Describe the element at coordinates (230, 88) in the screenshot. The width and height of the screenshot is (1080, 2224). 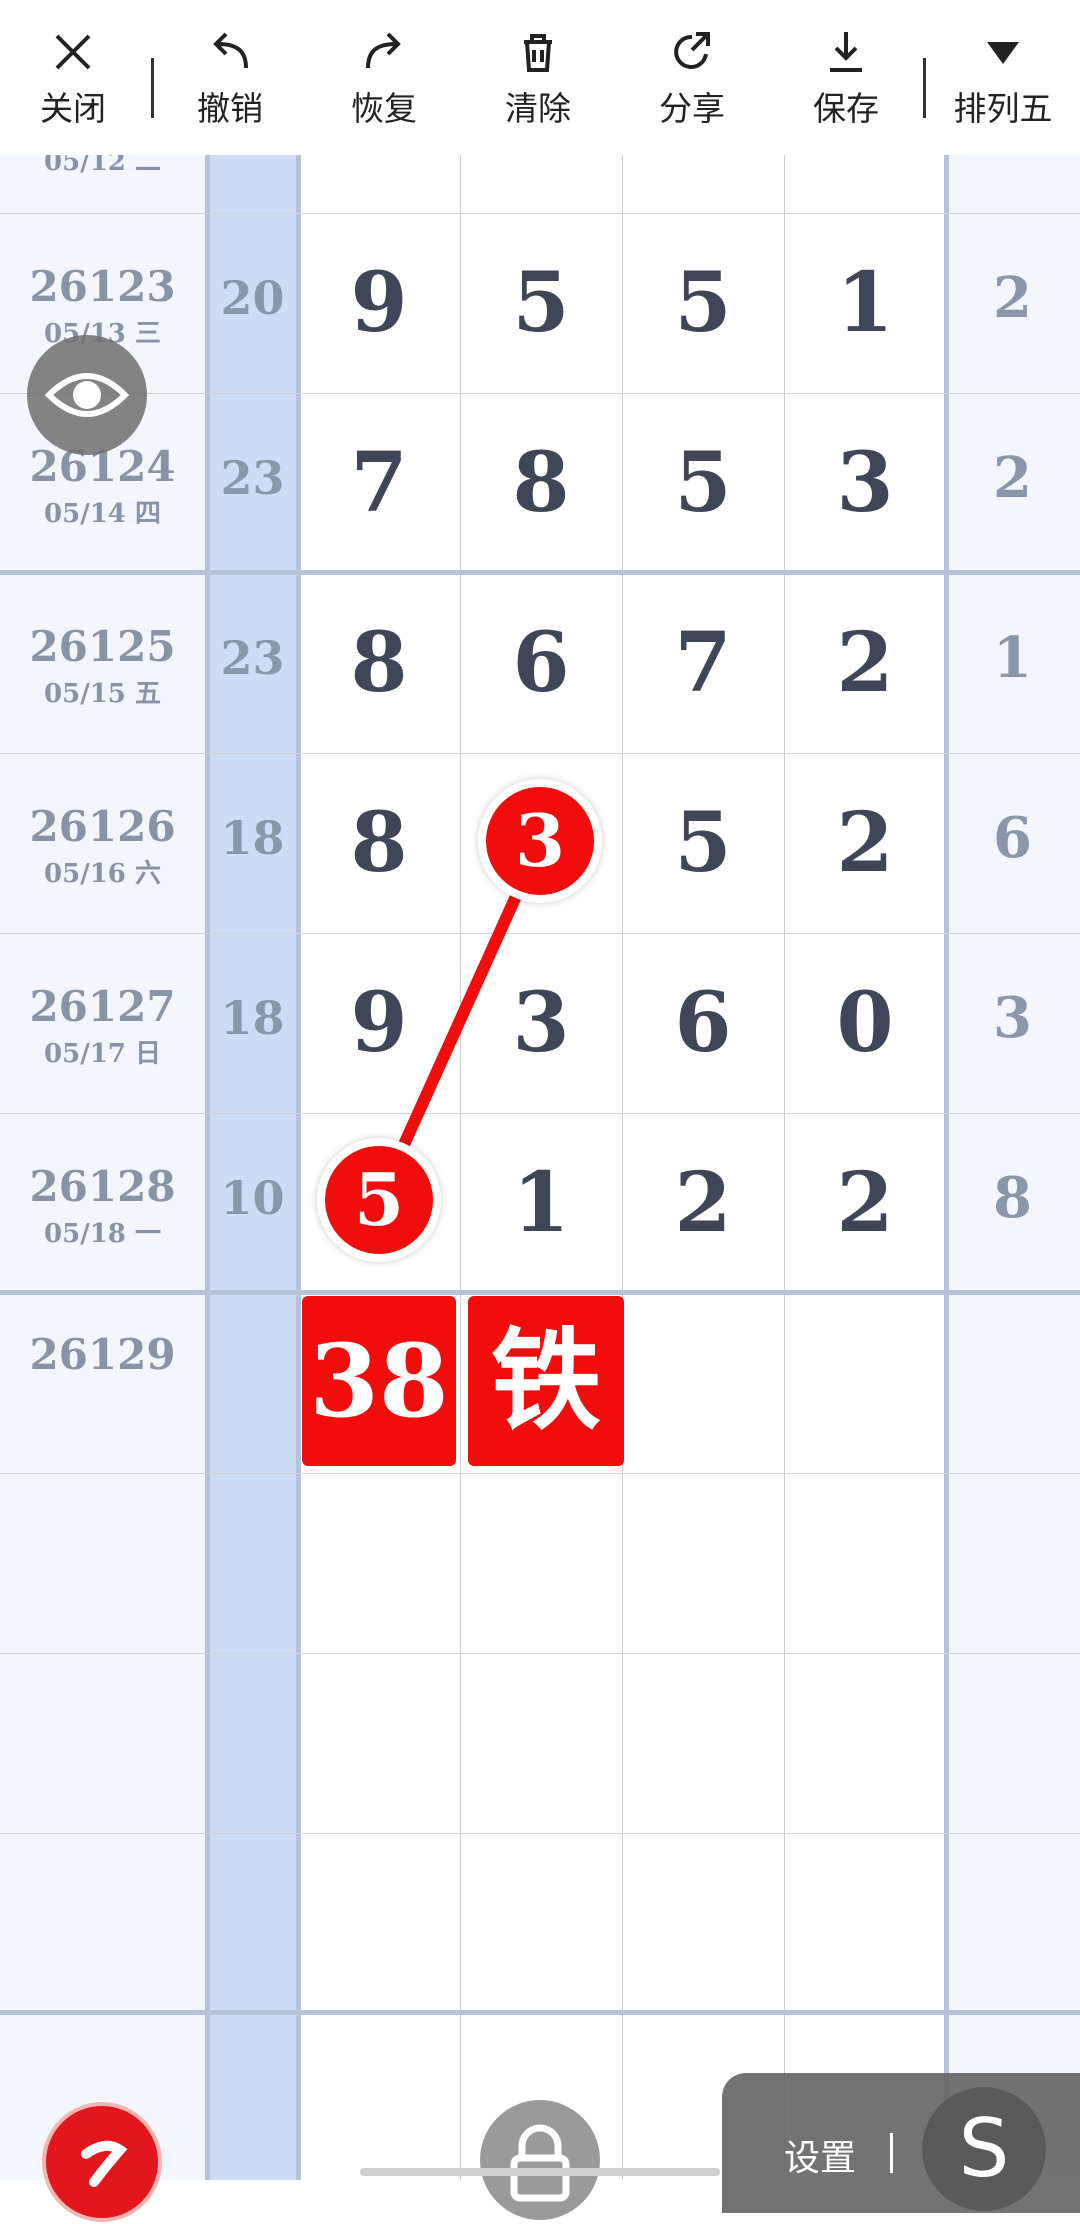
I see `undo-button: 撤销` at that location.